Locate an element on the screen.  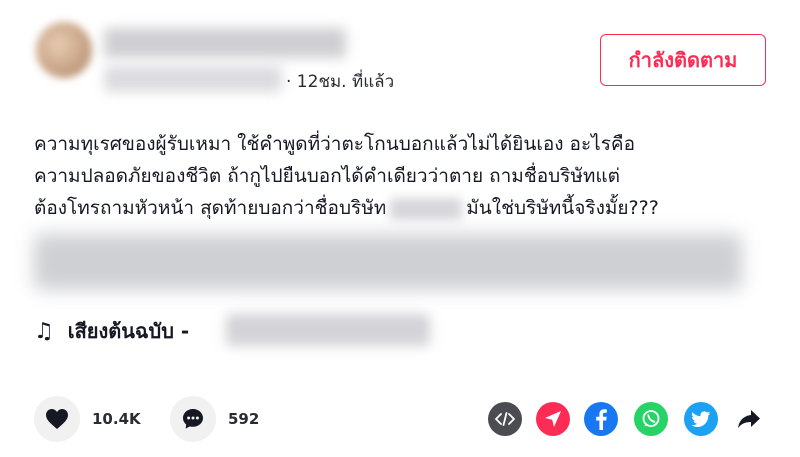
embed-icon is located at coordinates (505, 419).